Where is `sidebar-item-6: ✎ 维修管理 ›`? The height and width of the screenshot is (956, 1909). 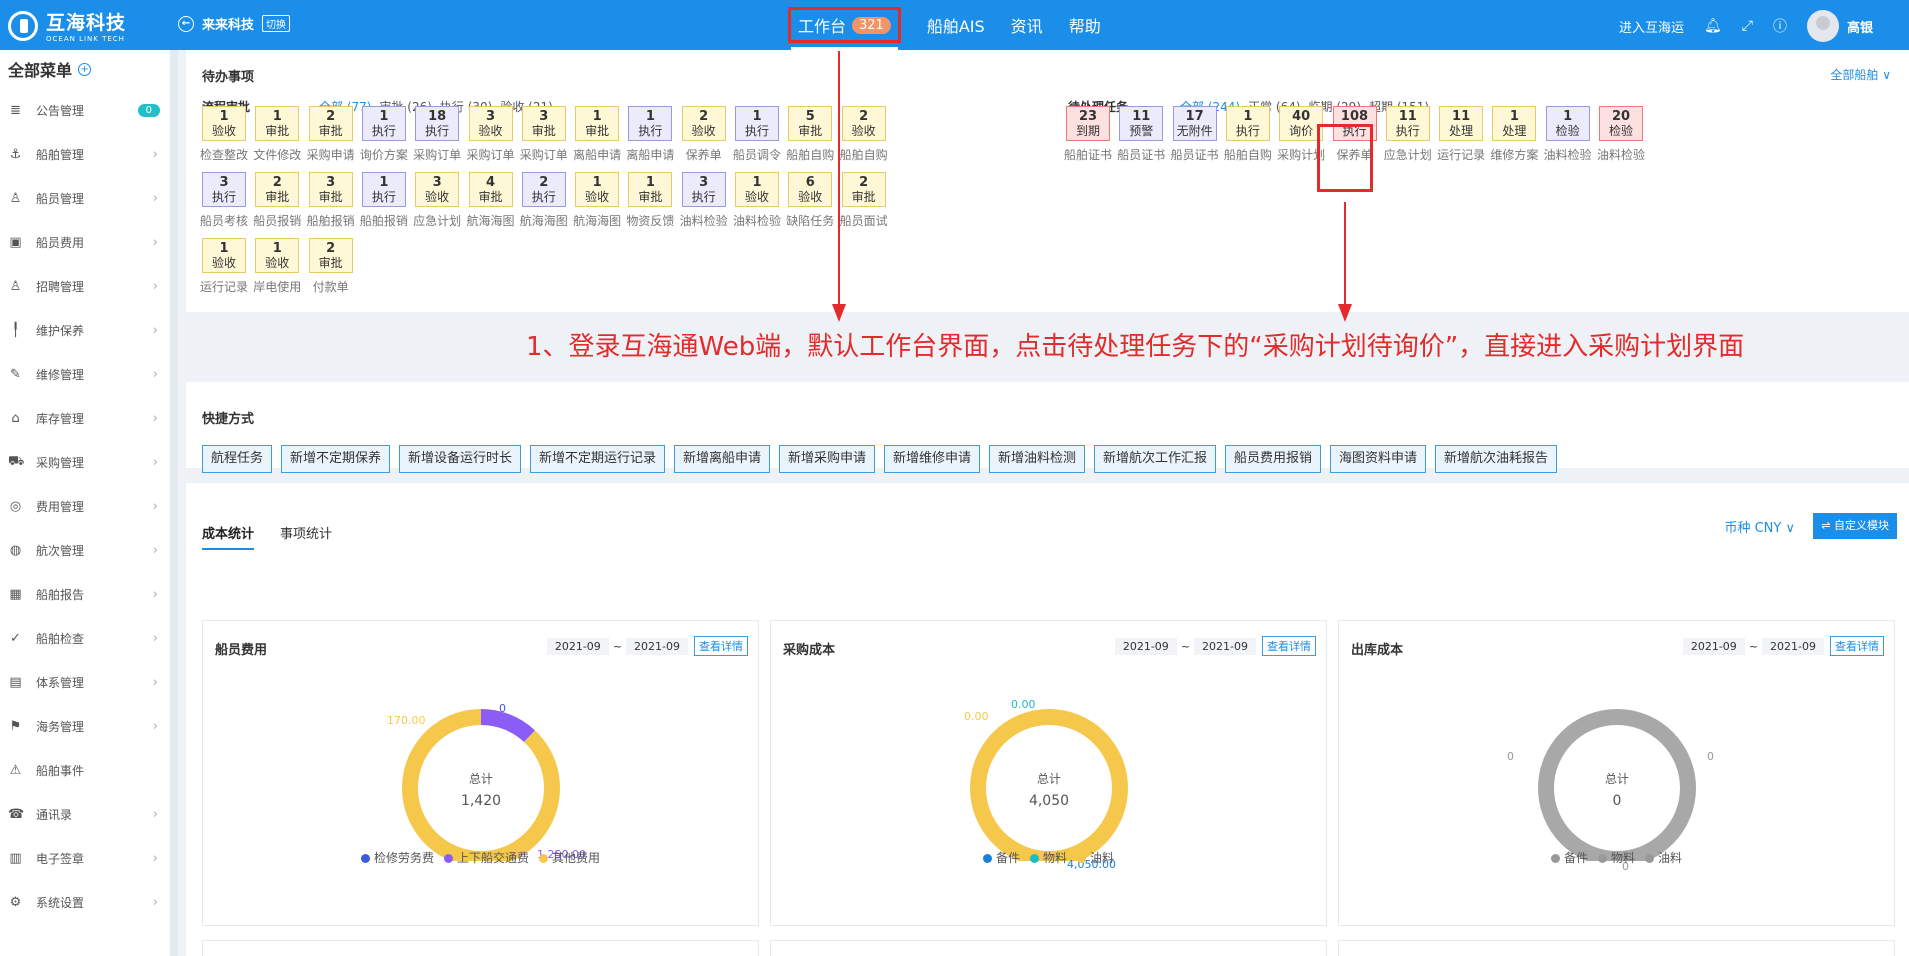 sidebar-item-6: ✎ 维修管理 › is located at coordinates (85, 374).